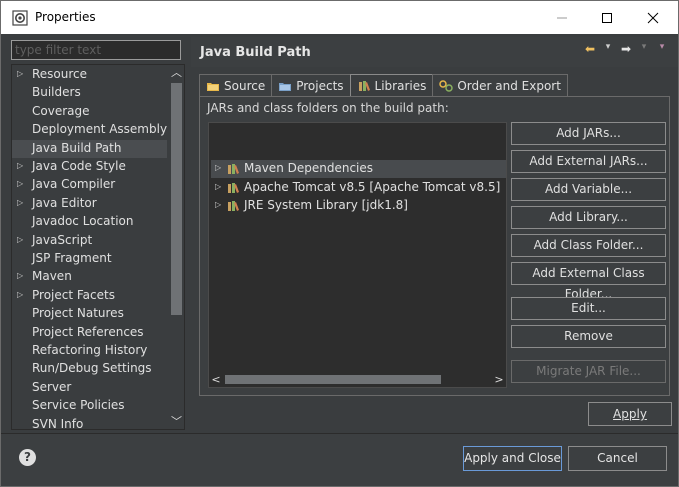 This screenshot has width=679, height=487. What do you see at coordinates (644, 49) in the screenshot?
I see `forward-menu-chevron-icon: ▾` at bounding box center [644, 49].